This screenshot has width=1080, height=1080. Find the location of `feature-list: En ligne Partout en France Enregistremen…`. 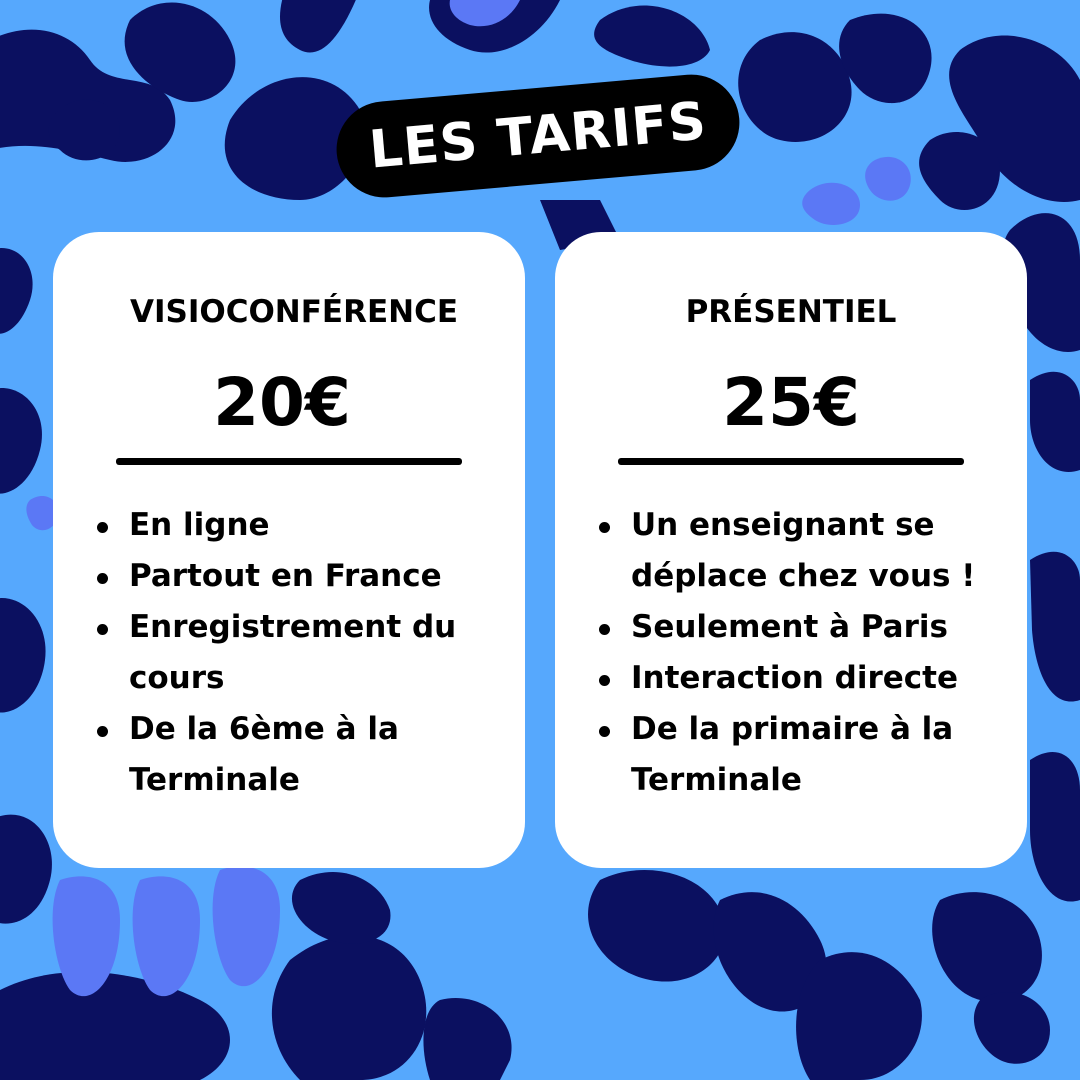

feature-list: En ligne Partout en France Enregistremen… is located at coordinates (304, 653).